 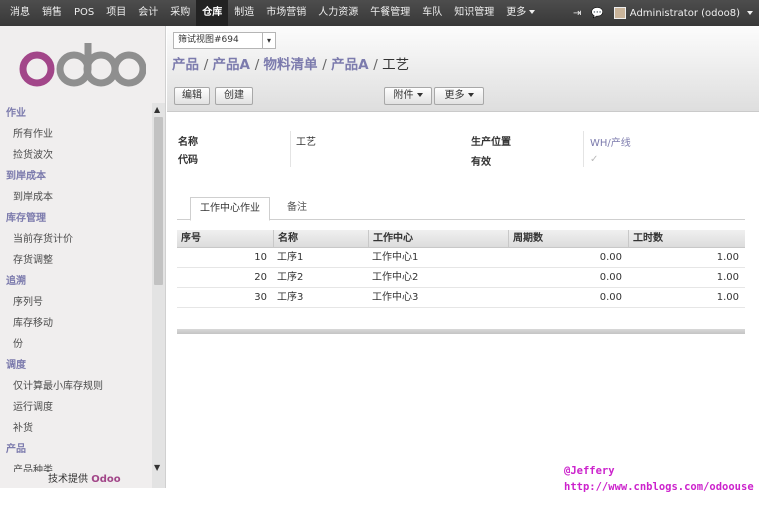 I want to click on notebook-tabs: 工作中心作业 备注, so click(x=461, y=209).